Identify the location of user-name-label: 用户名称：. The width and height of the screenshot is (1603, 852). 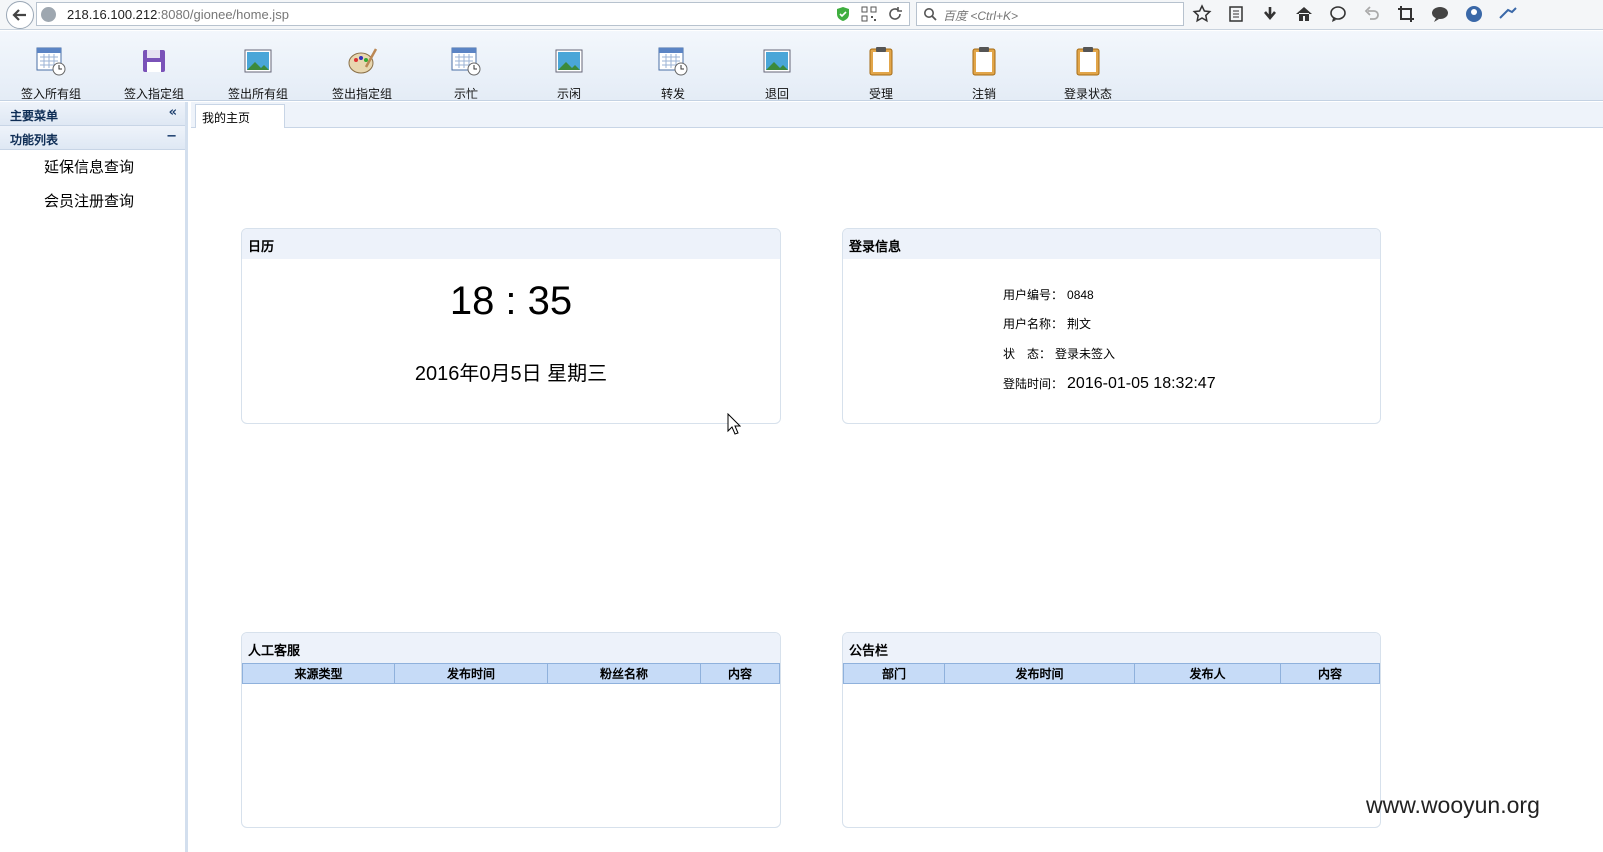
(1033, 324).